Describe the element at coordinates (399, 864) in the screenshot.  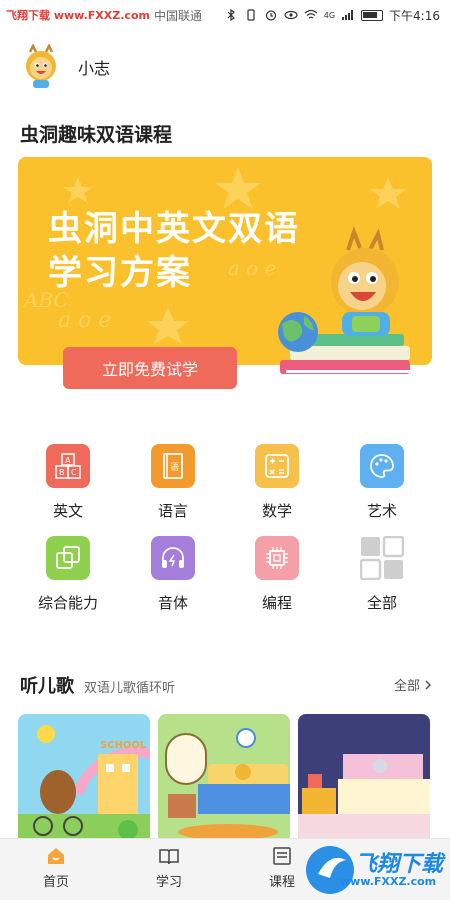
I see `watermark-text: 飞翔下载` at that location.